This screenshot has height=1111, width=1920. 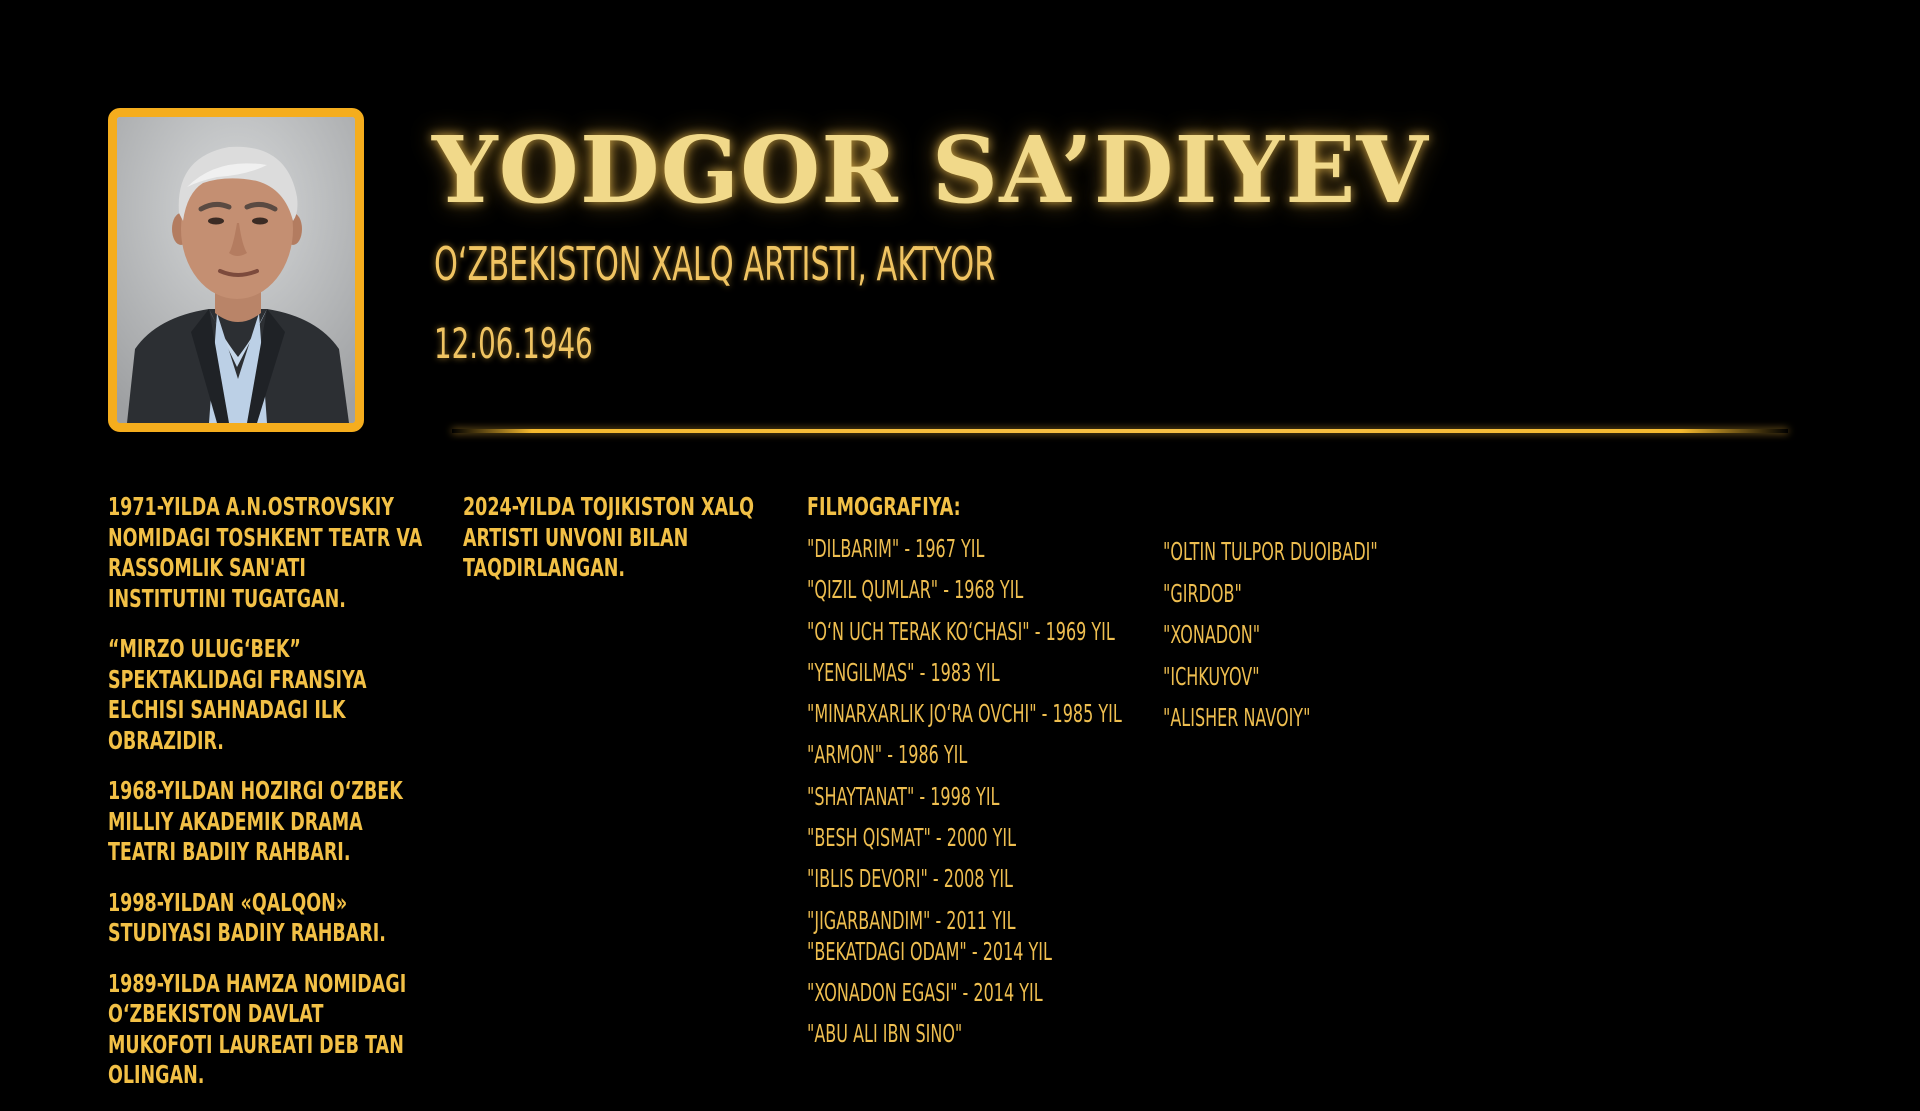 What do you see at coordinates (1211, 676) in the screenshot?
I see `film-item: "Ichkuyov"` at bounding box center [1211, 676].